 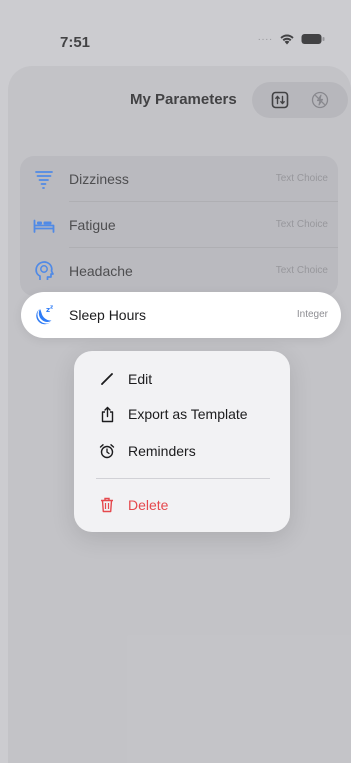 I want to click on svg-text: z, so click(x=51, y=308).